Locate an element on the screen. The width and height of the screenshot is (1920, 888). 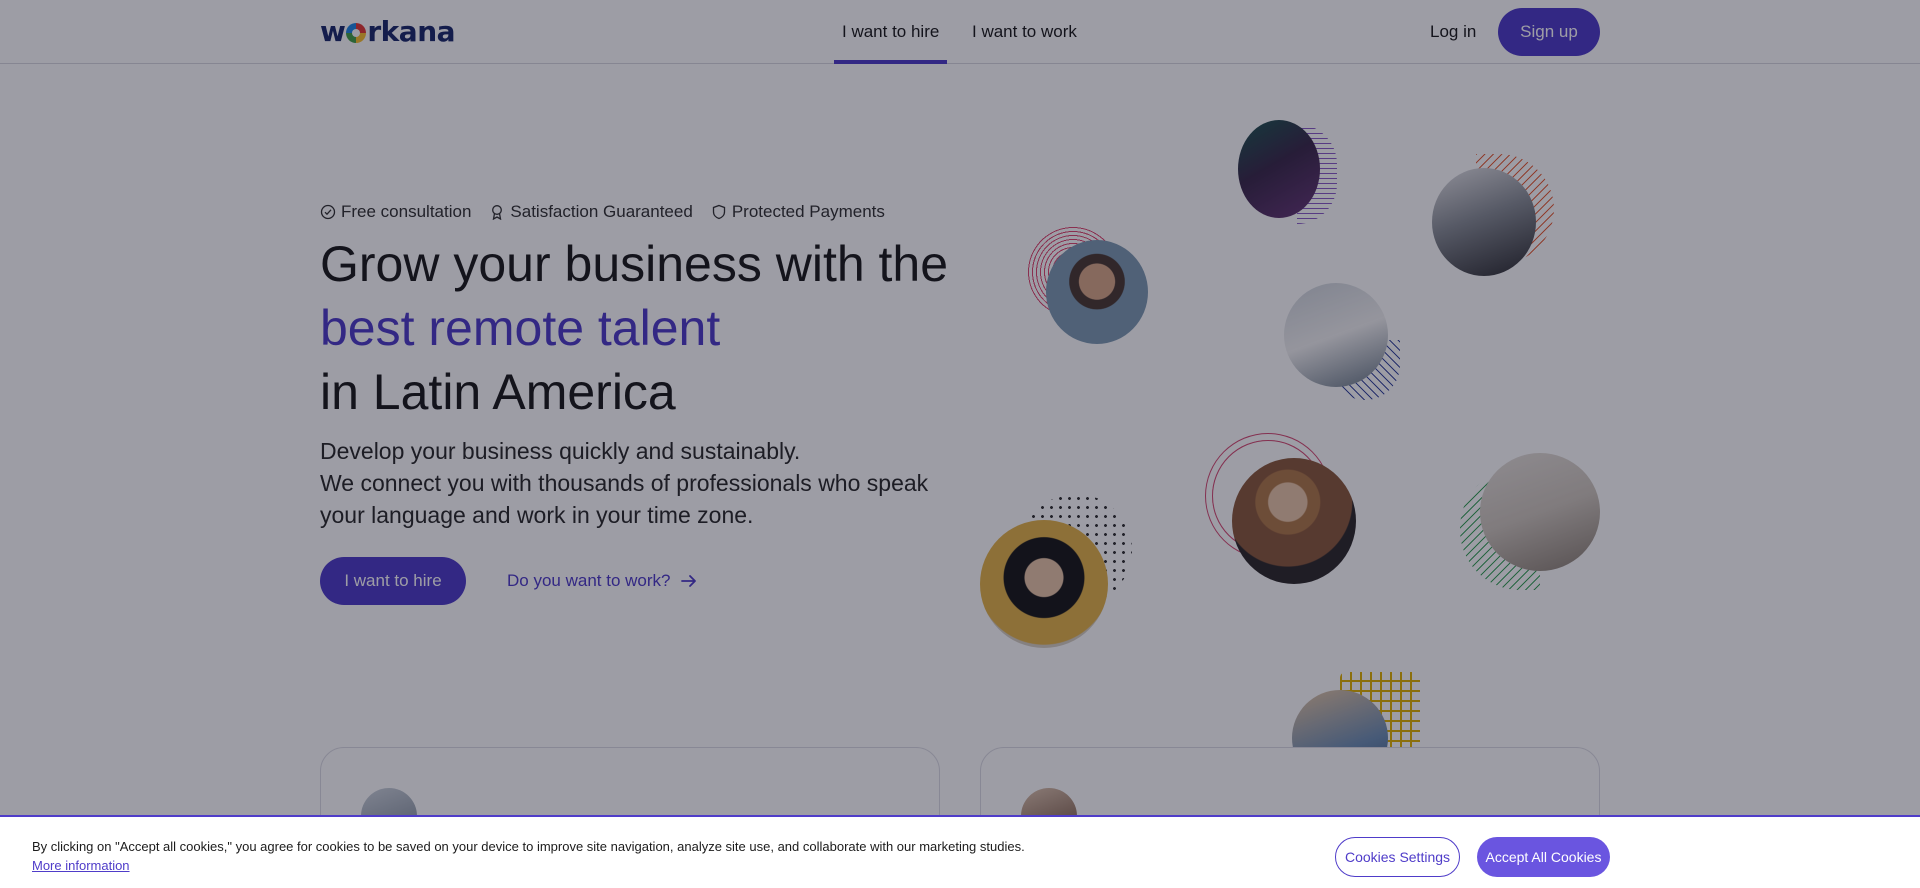
more-information-link: More information is located at coordinates (81, 865).